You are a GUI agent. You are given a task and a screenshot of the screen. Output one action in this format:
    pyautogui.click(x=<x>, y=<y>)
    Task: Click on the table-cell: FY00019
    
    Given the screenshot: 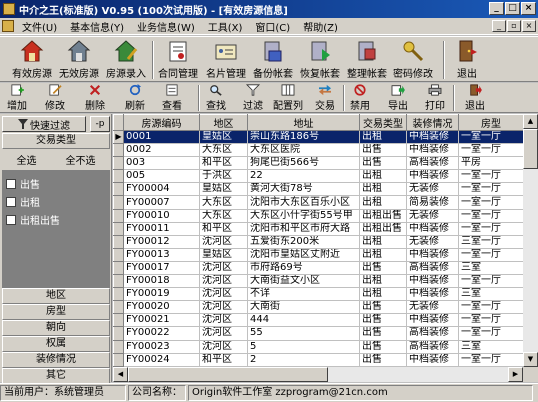 What is the action you would take?
    pyautogui.click(x=161, y=294)
    